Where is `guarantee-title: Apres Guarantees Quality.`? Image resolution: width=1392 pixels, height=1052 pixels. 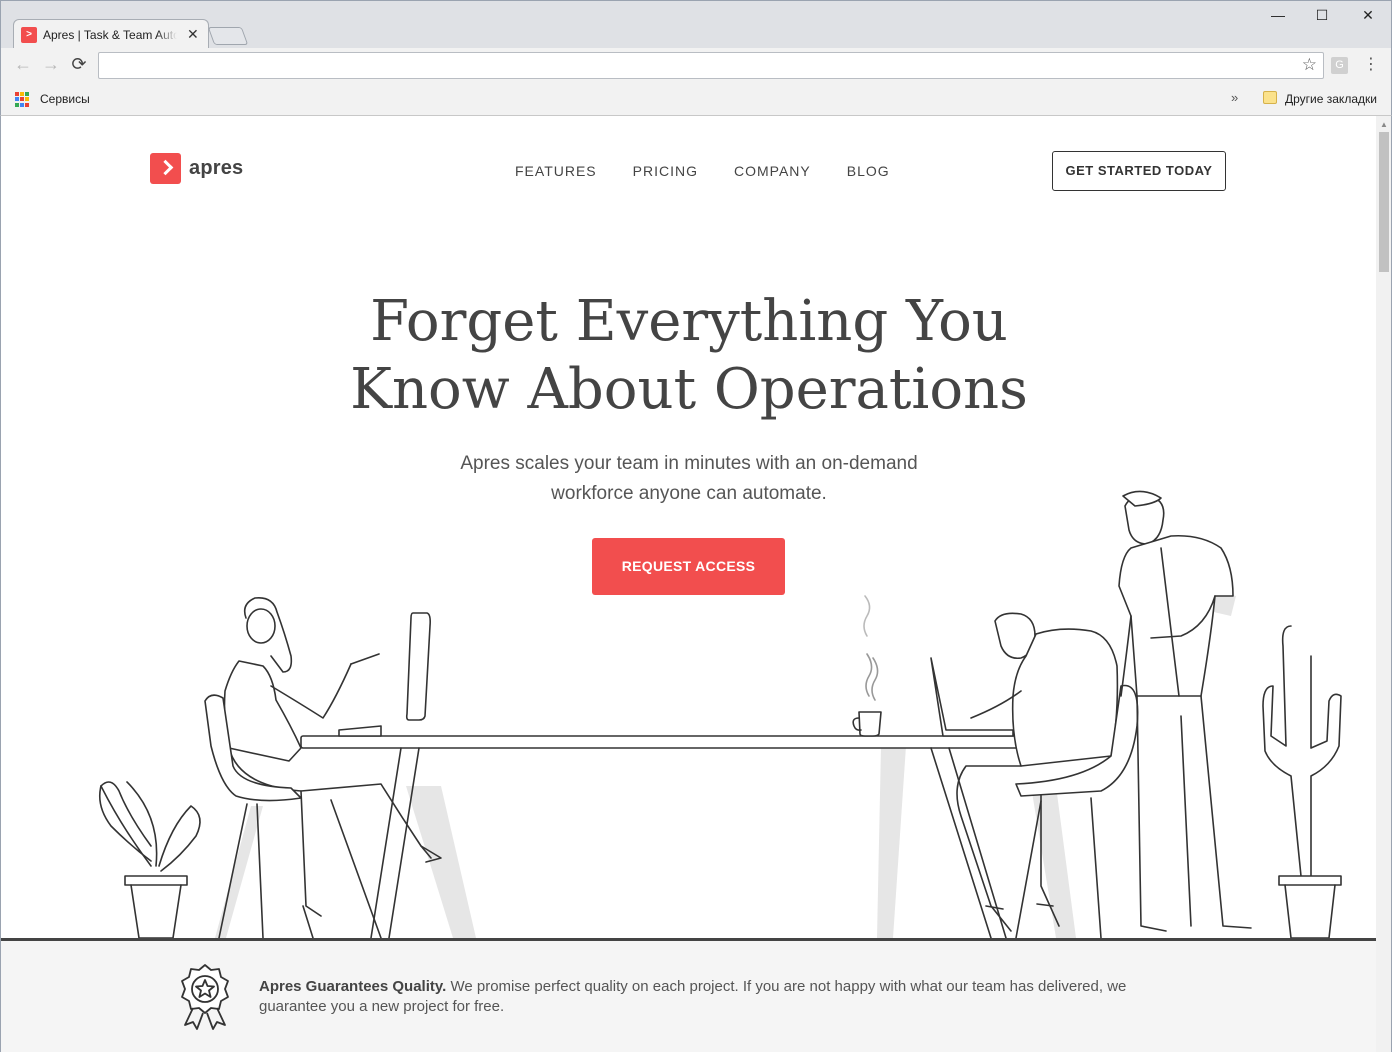 guarantee-title: Apres Guarantees Quality. is located at coordinates (353, 986).